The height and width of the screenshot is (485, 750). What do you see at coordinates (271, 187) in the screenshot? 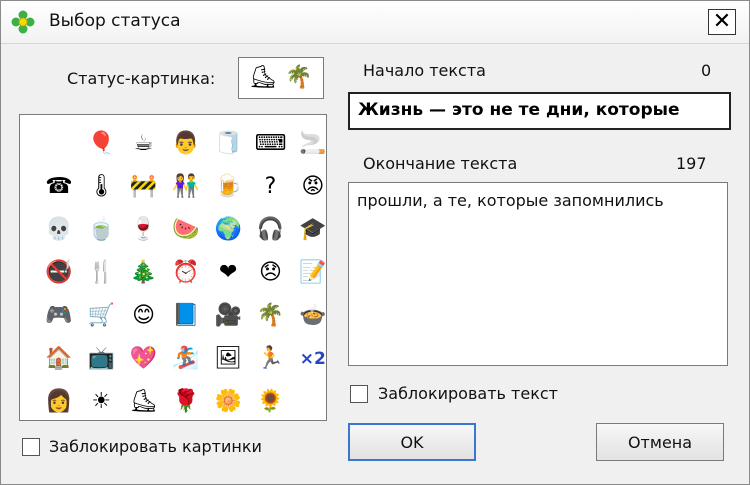
I see `question-icon: ?` at bounding box center [271, 187].